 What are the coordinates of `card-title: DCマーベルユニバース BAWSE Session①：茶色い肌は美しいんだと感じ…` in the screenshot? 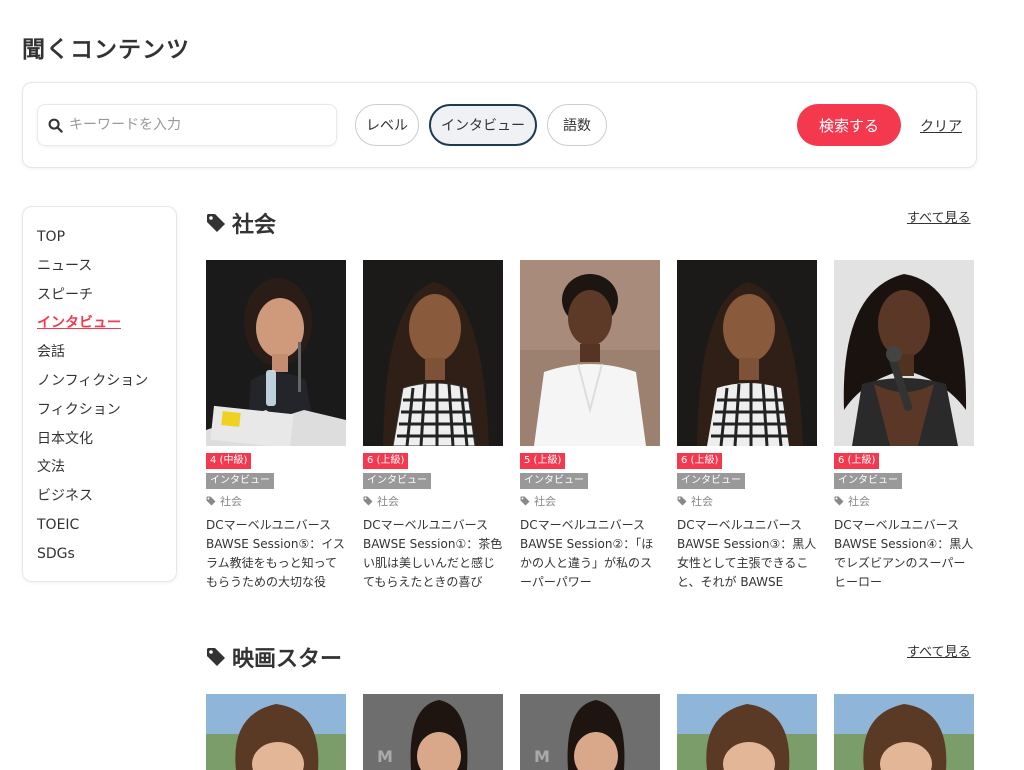 It's located at (433, 554).